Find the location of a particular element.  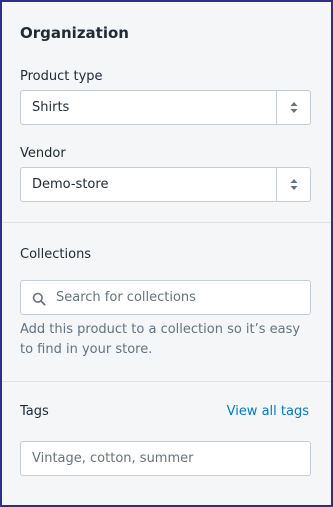

view-all-tags-link: View all tags is located at coordinates (268, 412).